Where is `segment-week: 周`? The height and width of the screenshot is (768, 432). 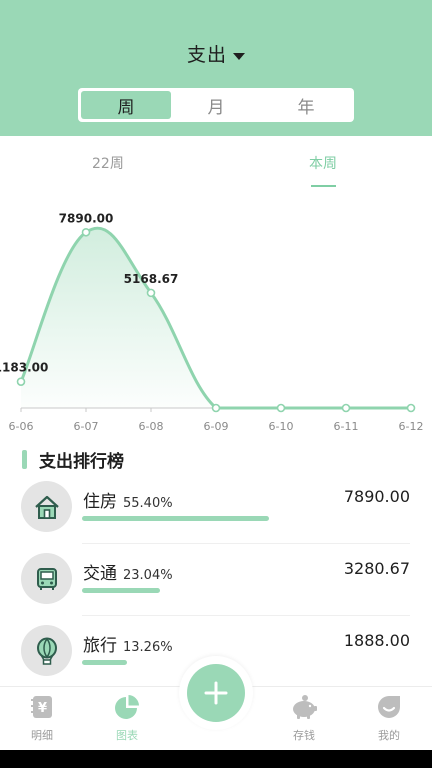 segment-week: 周 is located at coordinates (126, 105).